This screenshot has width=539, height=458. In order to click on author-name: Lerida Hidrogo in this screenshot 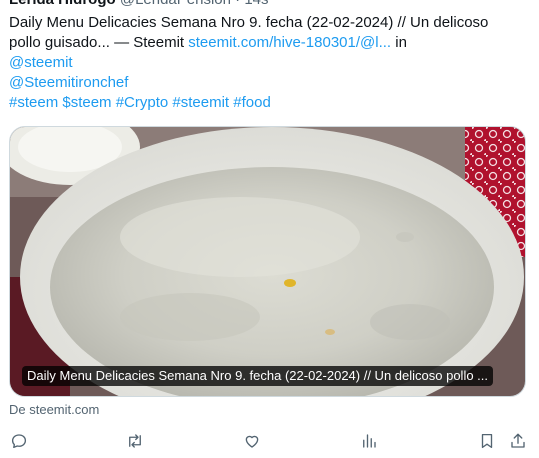, I will do `click(62, 4)`.